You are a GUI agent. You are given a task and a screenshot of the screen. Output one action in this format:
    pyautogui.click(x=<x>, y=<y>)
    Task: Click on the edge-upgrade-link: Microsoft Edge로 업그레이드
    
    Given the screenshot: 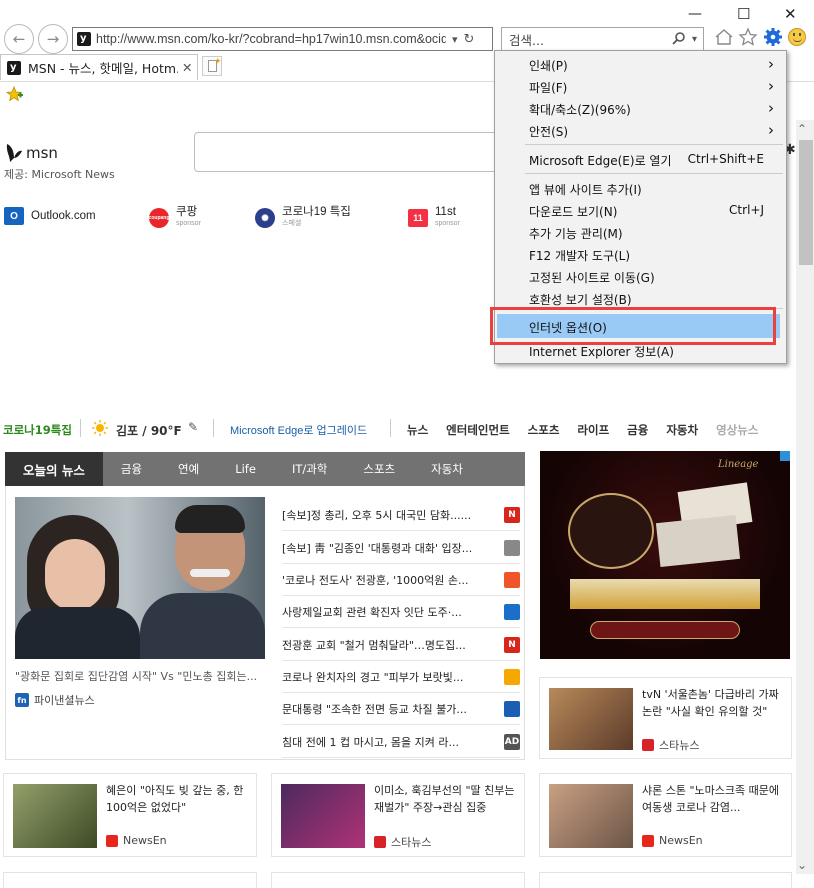 What is the action you would take?
    pyautogui.click(x=298, y=430)
    